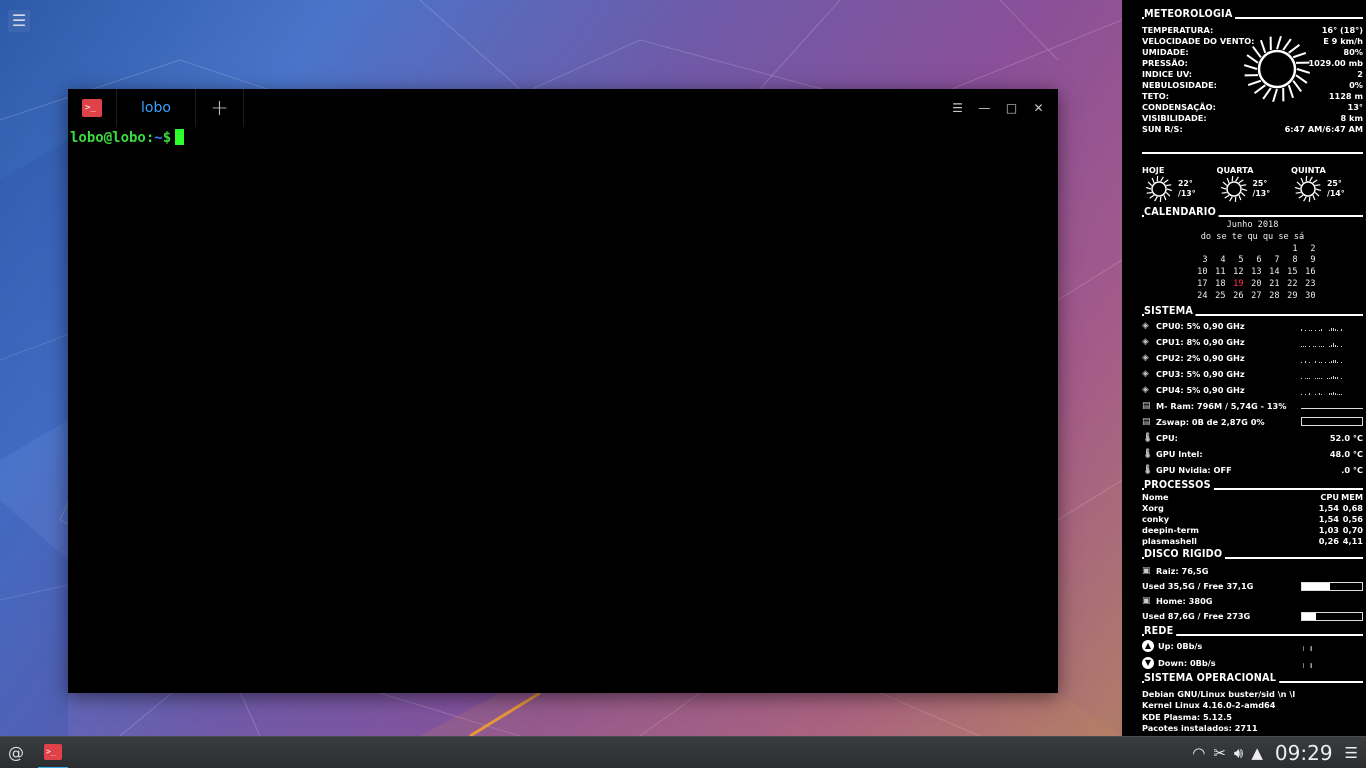  Describe the element at coordinates (1220, 272) in the screenshot. I see `calendar-day: 11` at that location.